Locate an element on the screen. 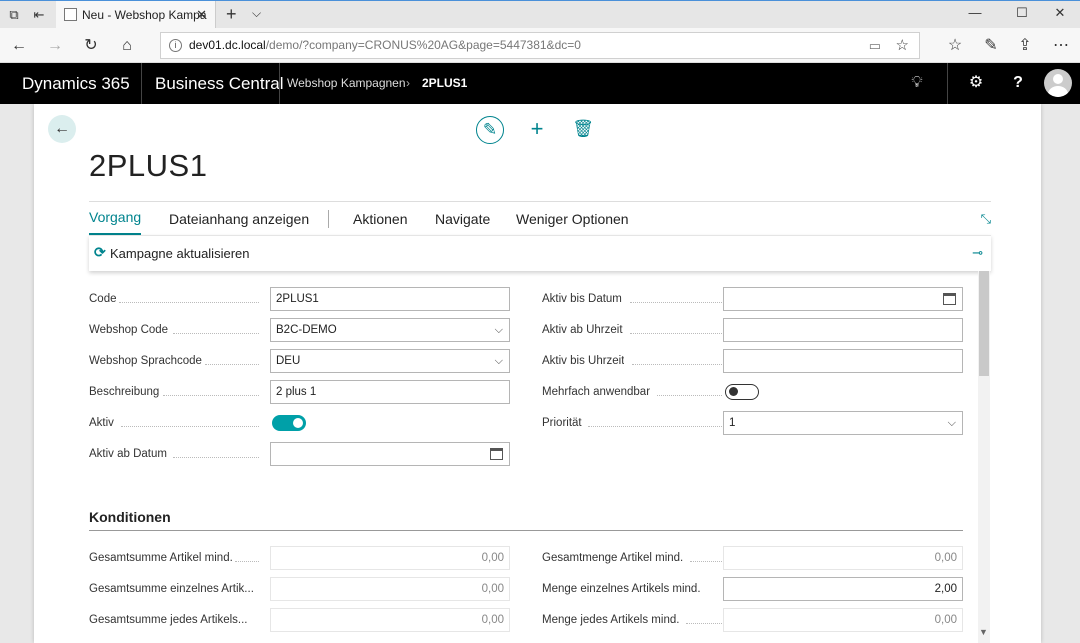  aktiv-bis-uhrzeit-input is located at coordinates (843, 361).